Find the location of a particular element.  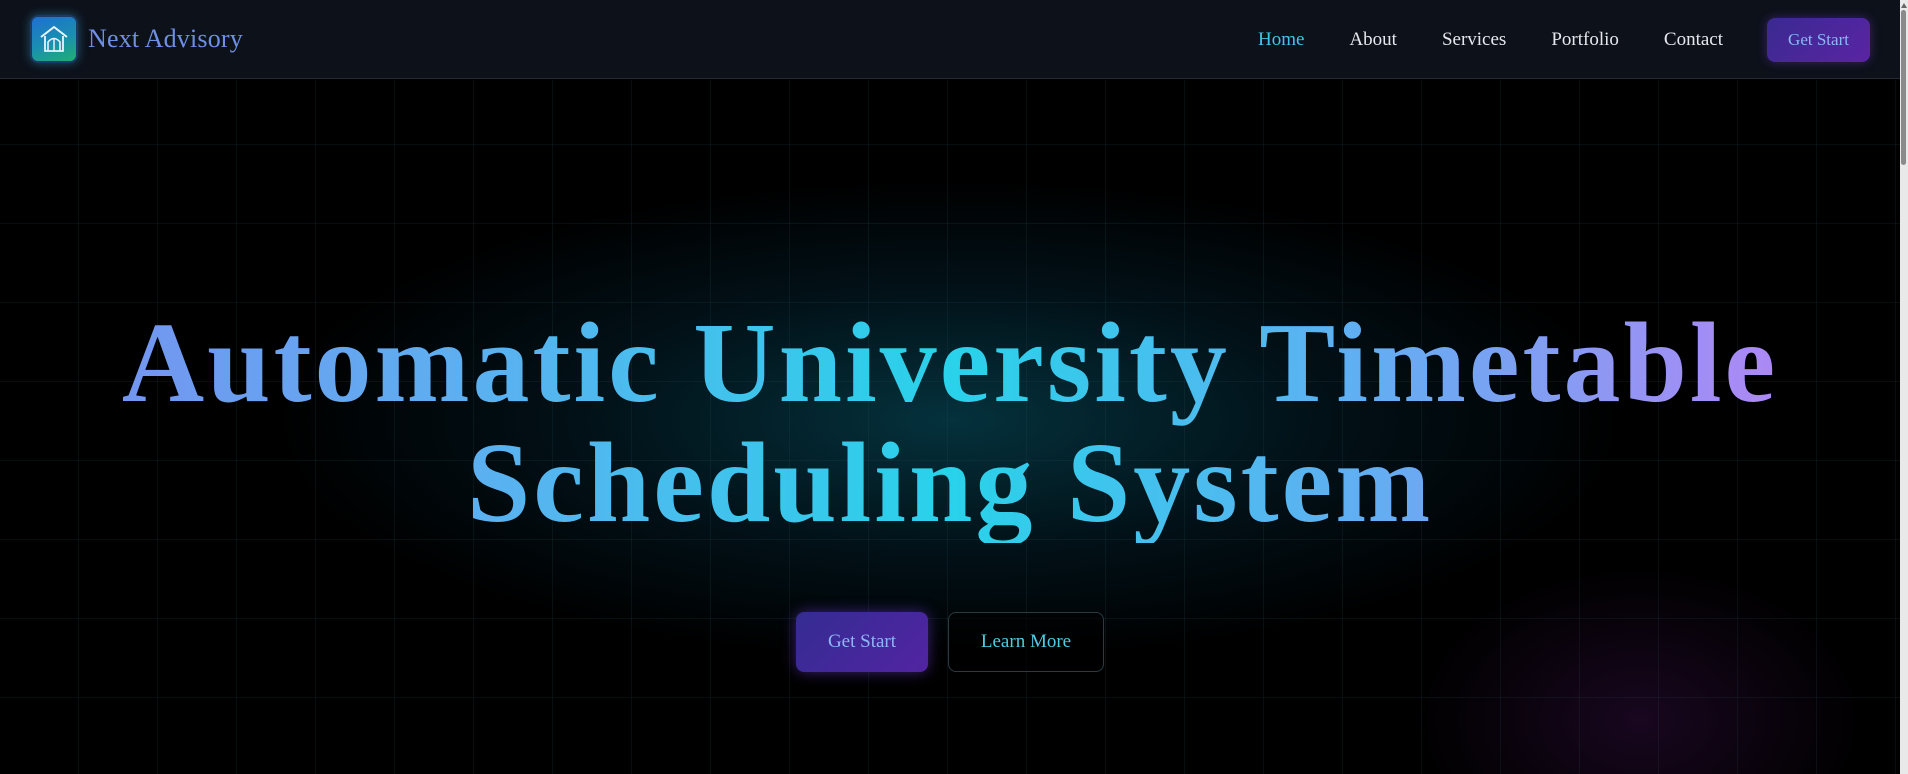

nav-portfolio: Portfolio is located at coordinates (1585, 40).